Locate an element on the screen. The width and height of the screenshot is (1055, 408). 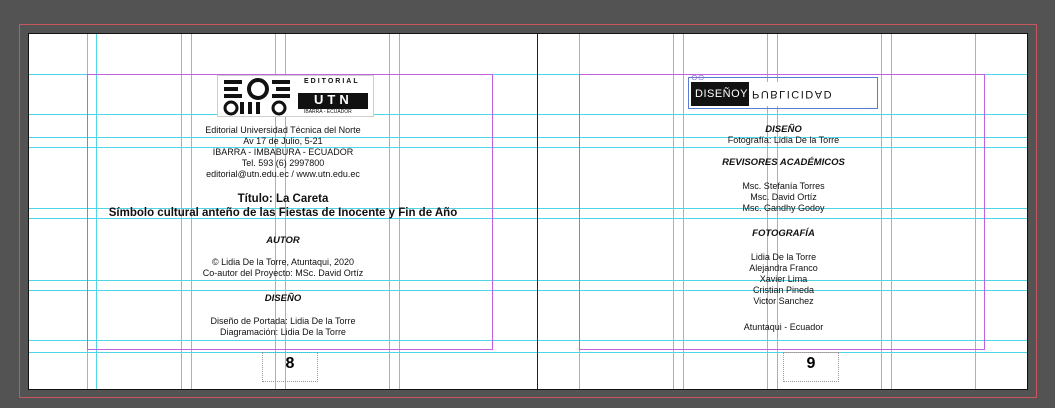
logo-text-sub: IBARRA - ECUADOR is located at coordinates (328, 112).